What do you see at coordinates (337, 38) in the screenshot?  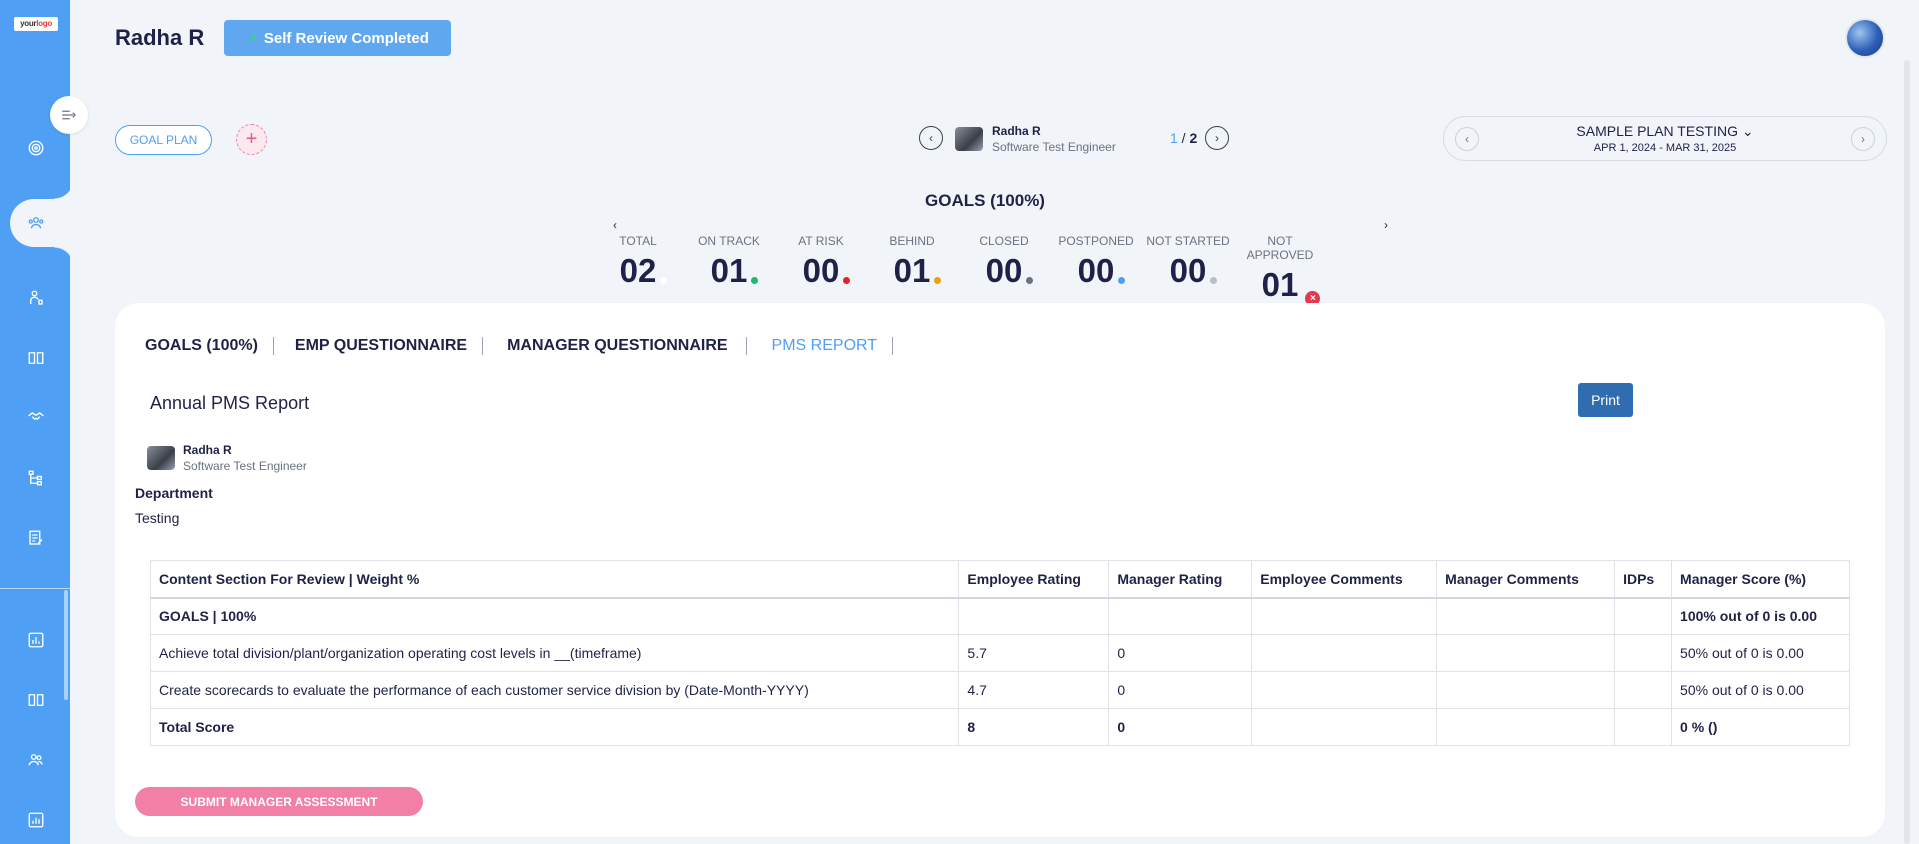 I see `self-review-status-button: ↗ Self Review Completed` at bounding box center [337, 38].